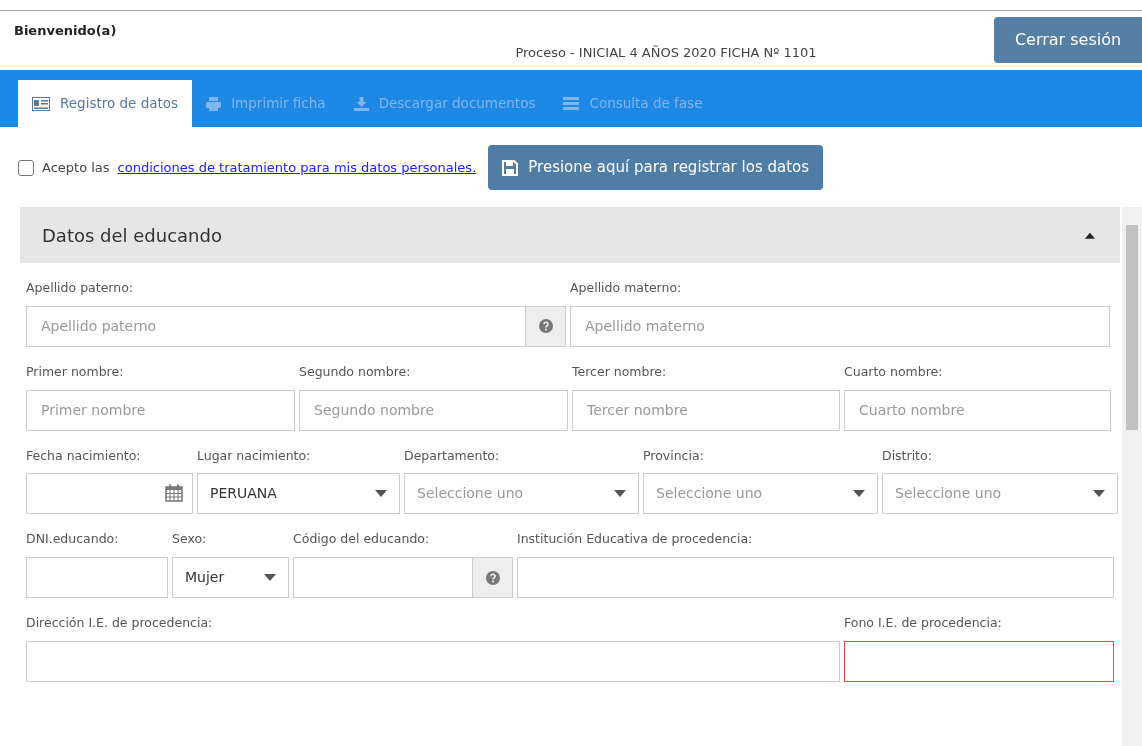 Image resolution: width=1142 pixels, height=746 pixels. I want to click on field-label: Segundo nombre:, so click(355, 371).